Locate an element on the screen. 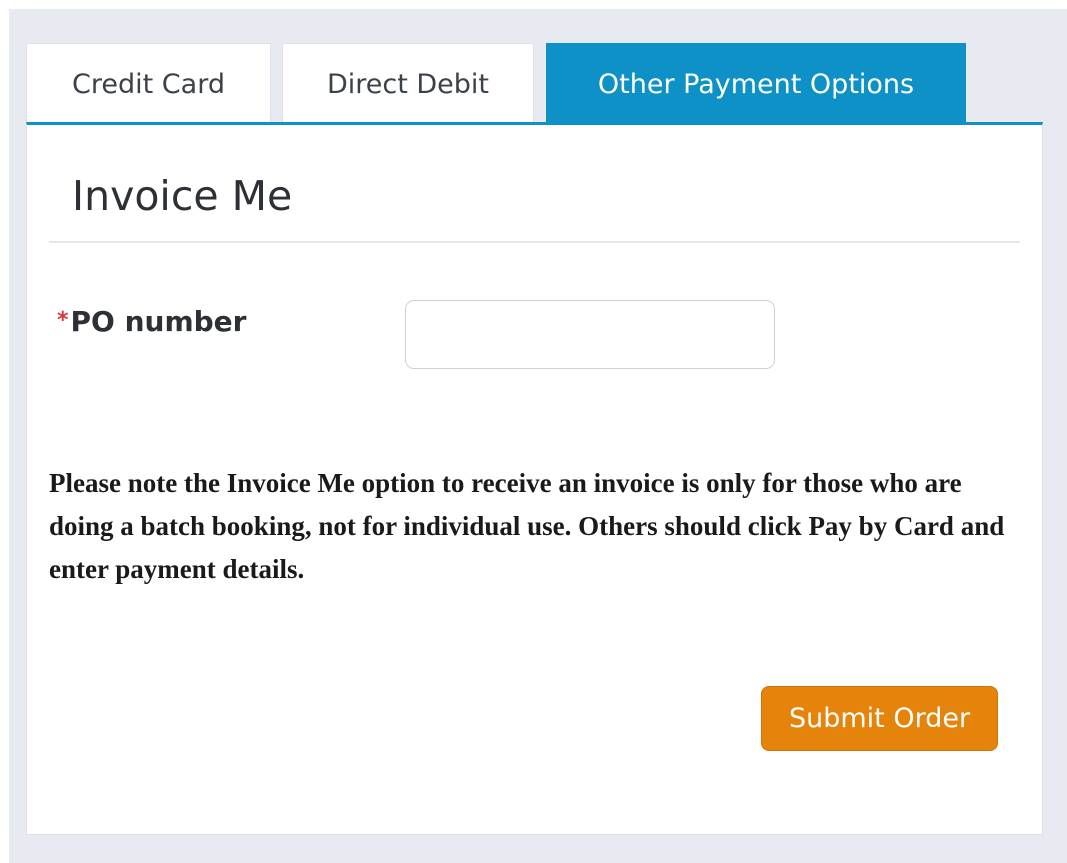  submit-order-button: Submit Order is located at coordinates (879, 718).